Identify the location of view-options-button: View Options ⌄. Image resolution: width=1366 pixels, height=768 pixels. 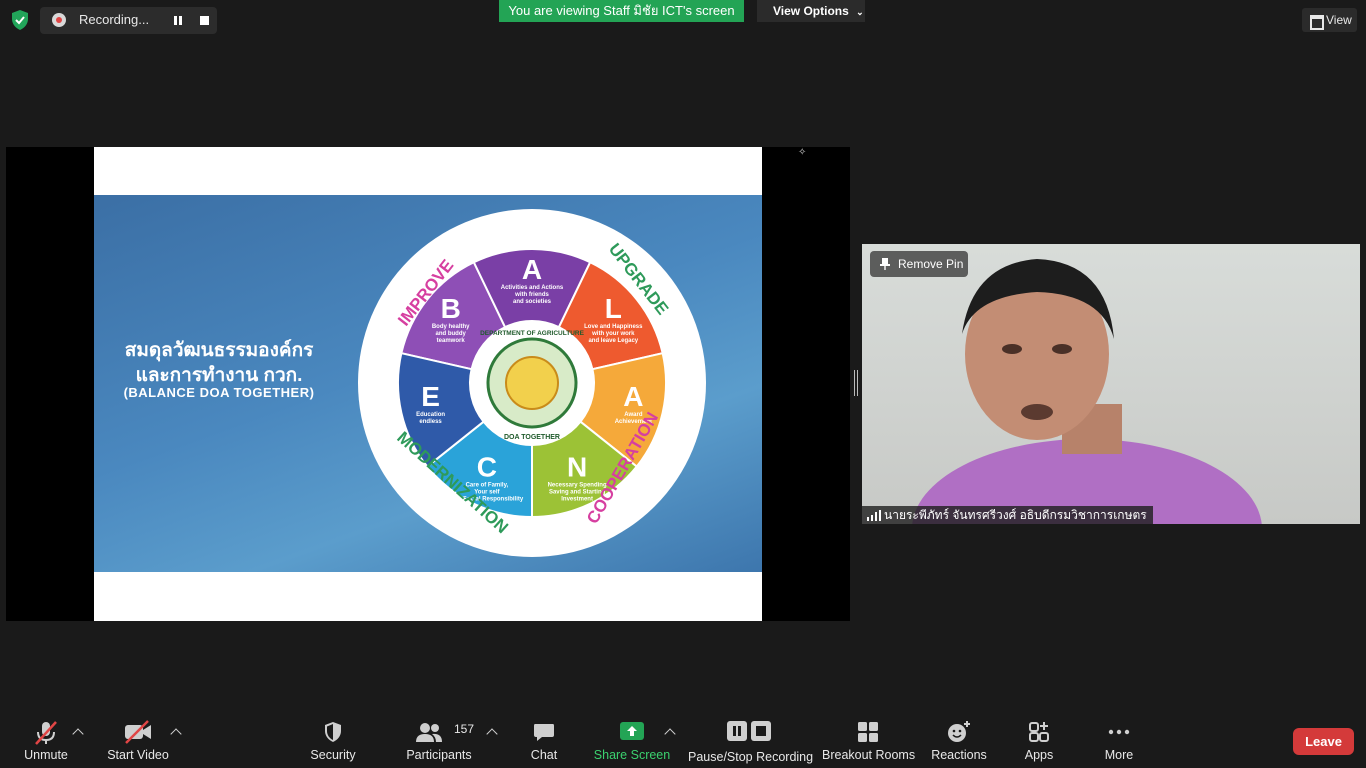
(811, 11).